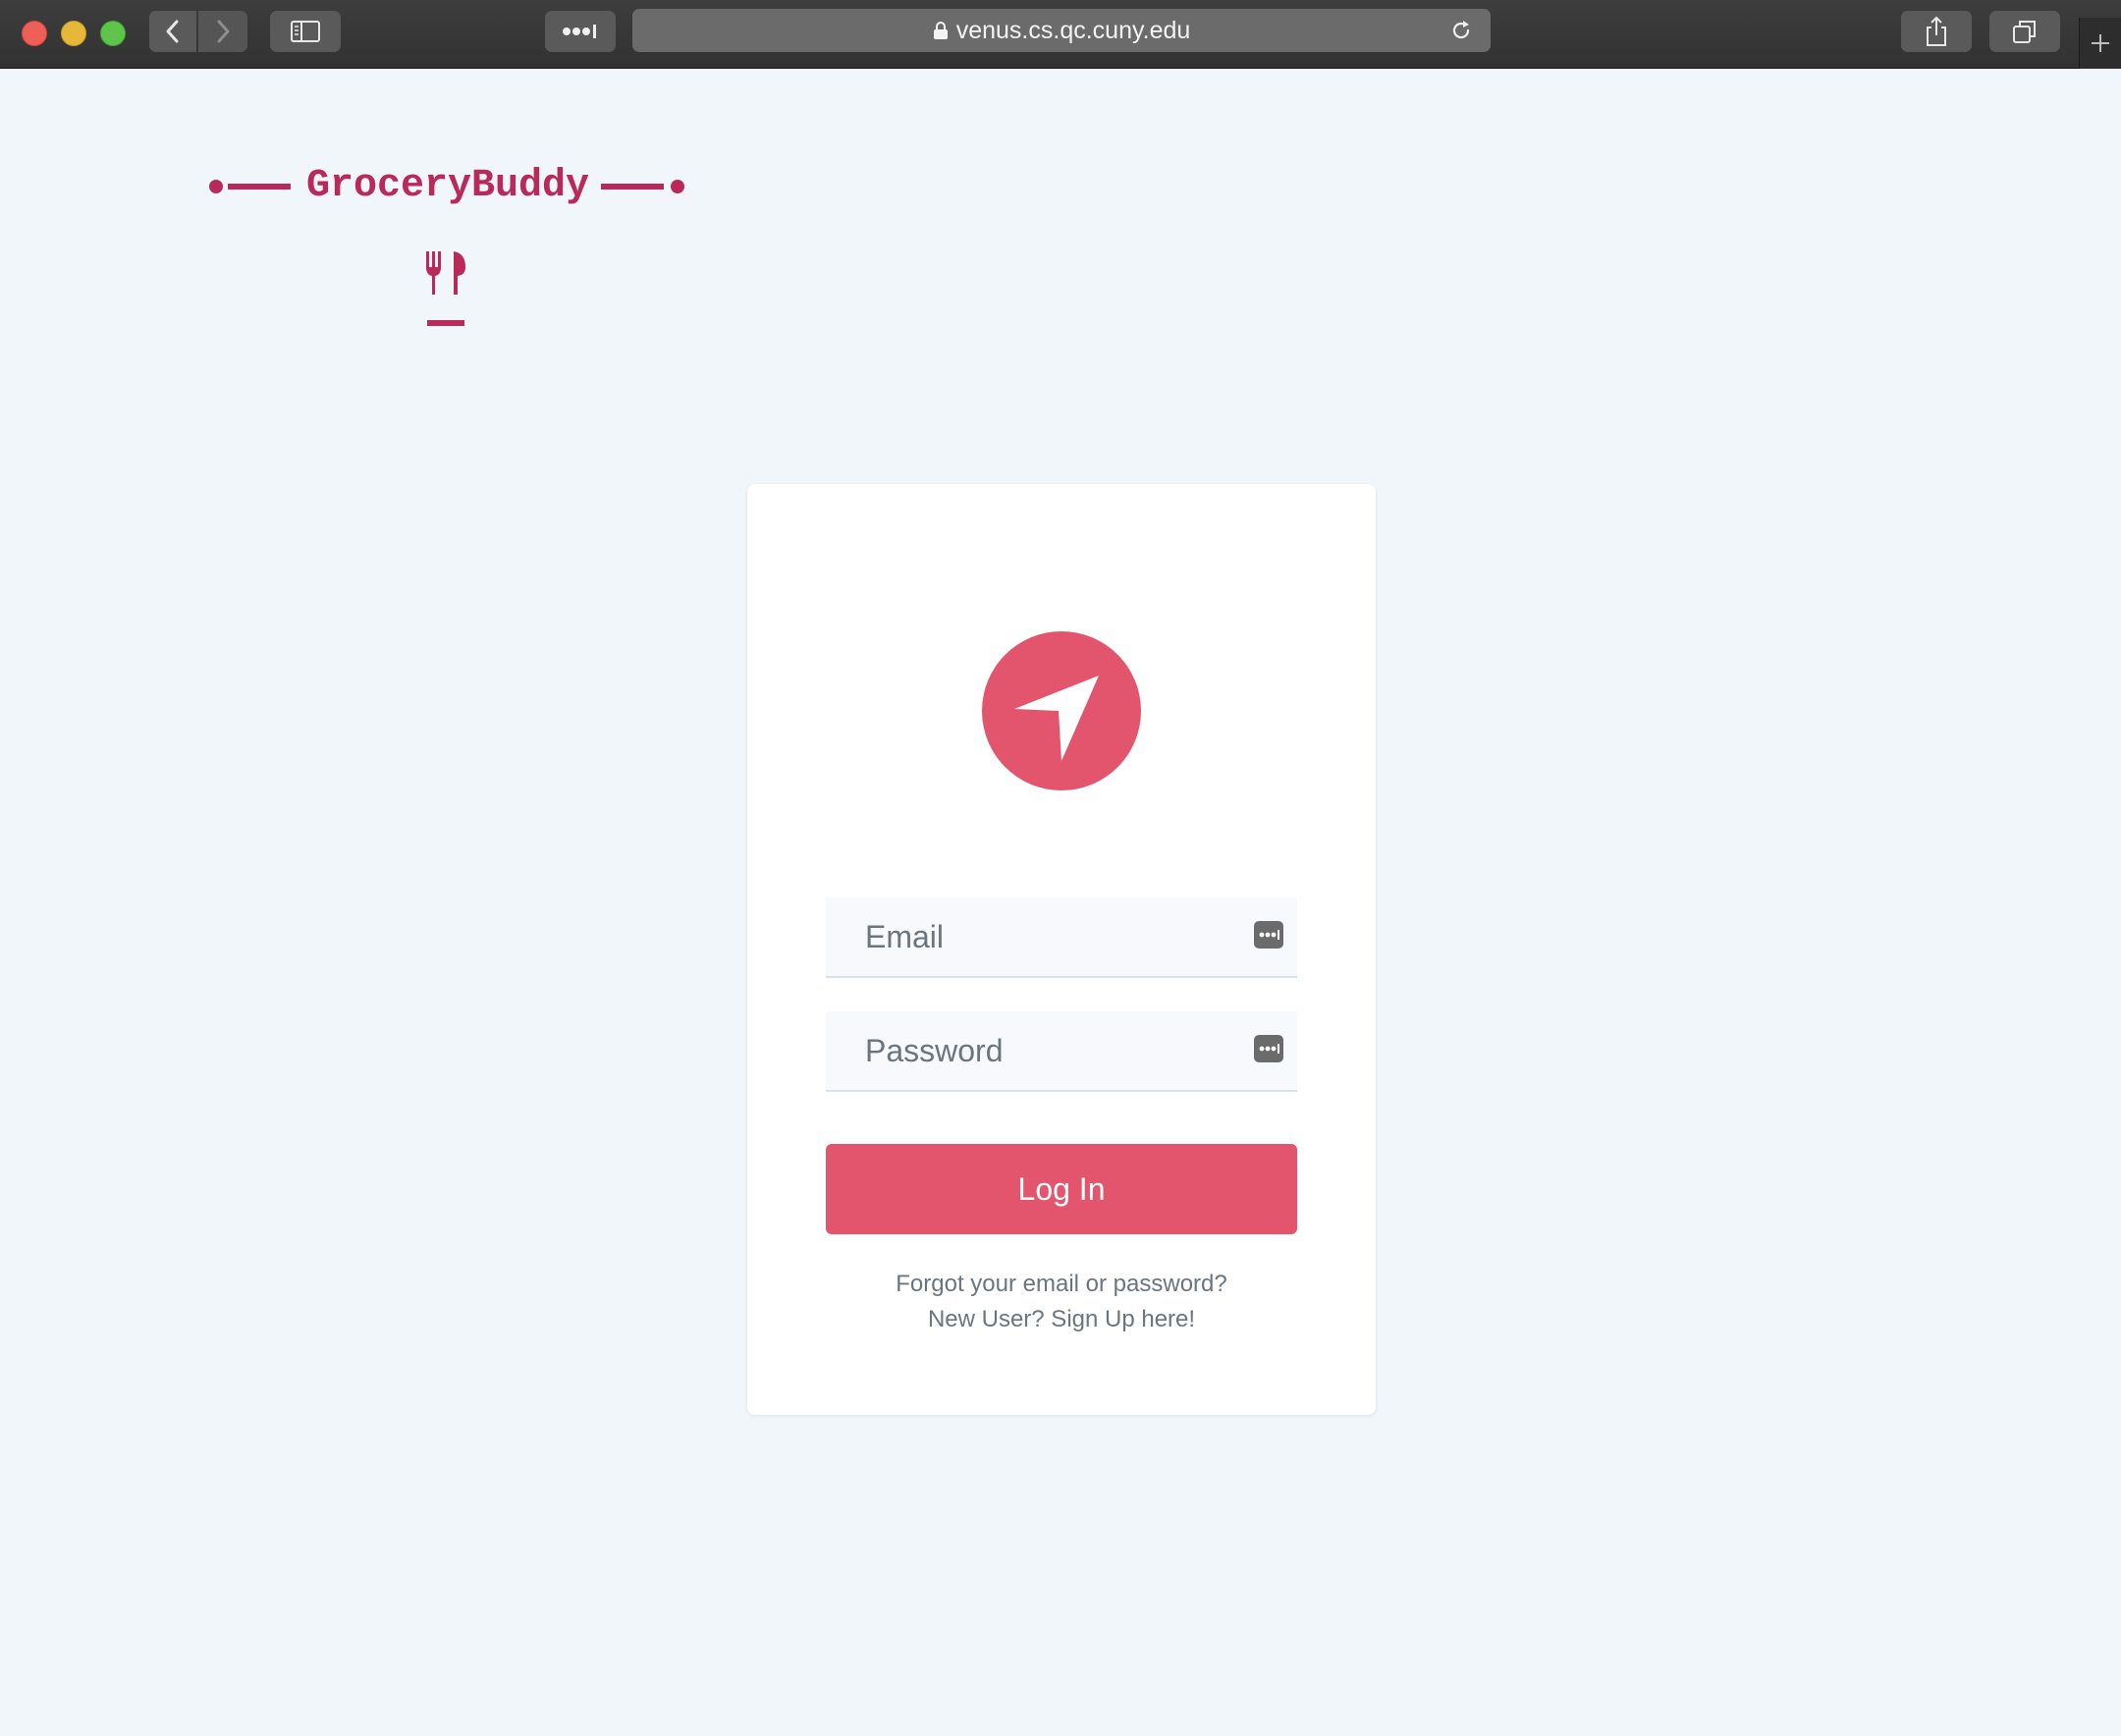 The height and width of the screenshot is (1736, 2121). I want to click on email-input, so click(1061, 936).